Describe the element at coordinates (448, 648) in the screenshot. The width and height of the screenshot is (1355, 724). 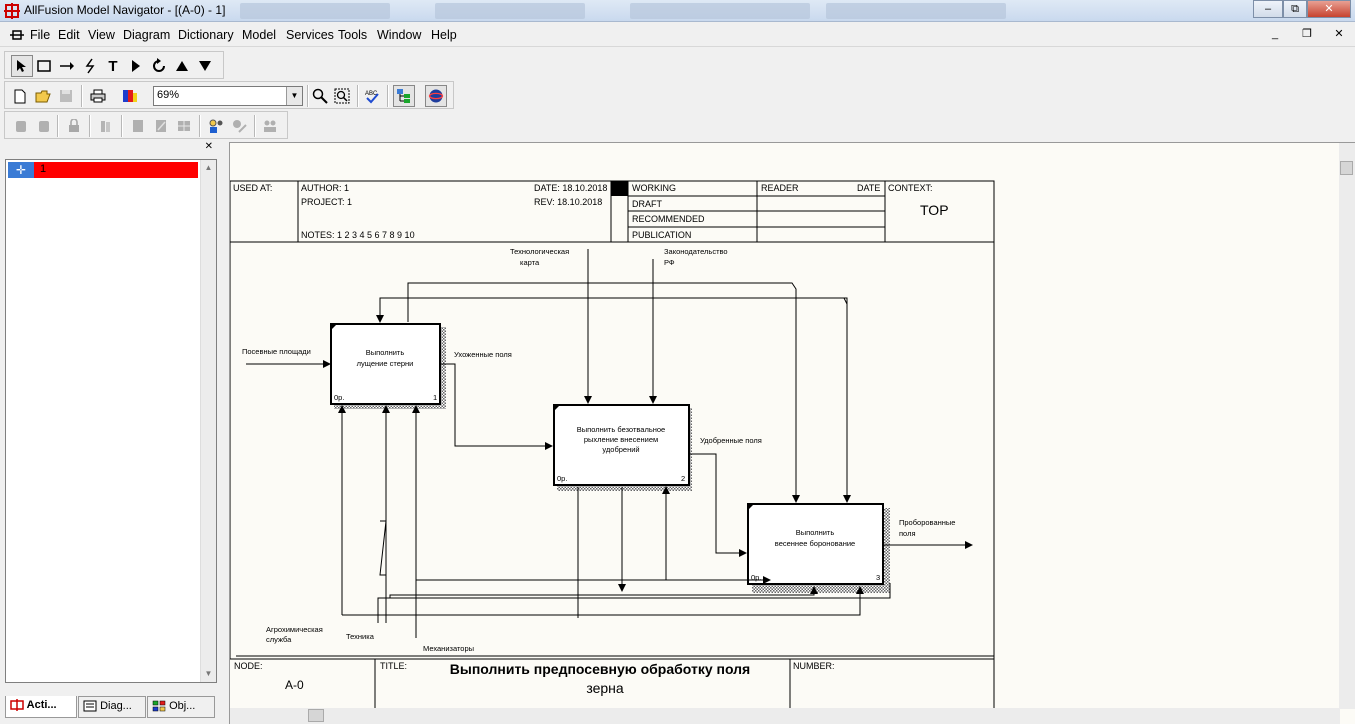
I see `label-mech-3: Механизаторы` at that location.